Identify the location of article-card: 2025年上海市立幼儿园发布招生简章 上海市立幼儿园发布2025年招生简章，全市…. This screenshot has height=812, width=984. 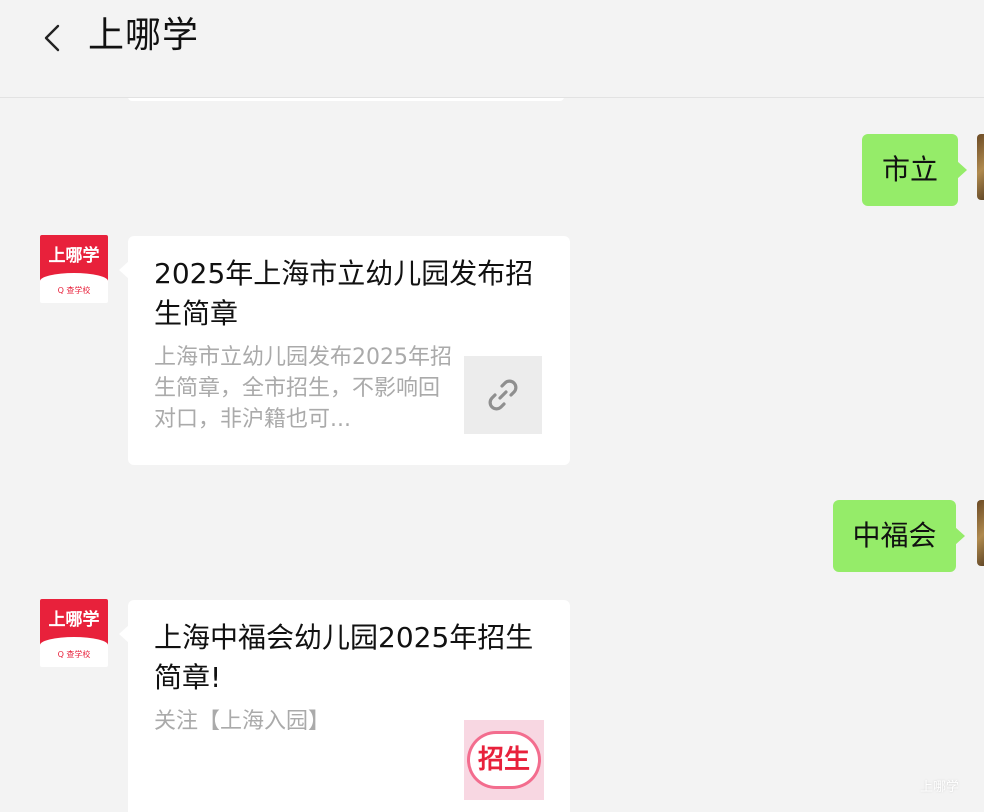
(344, 350).